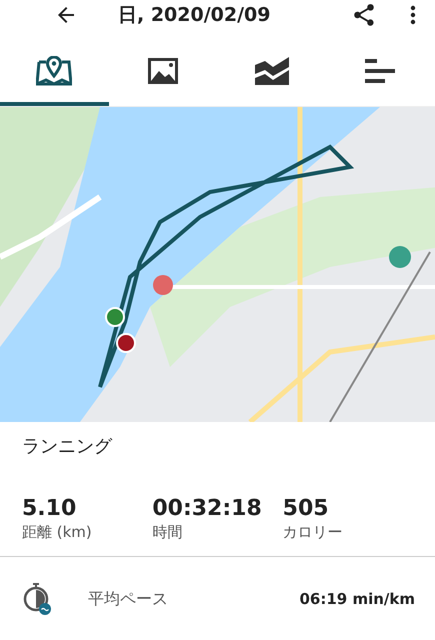 The image size is (435, 640). I want to click on activity-title: ランニング, so click(68, 446).